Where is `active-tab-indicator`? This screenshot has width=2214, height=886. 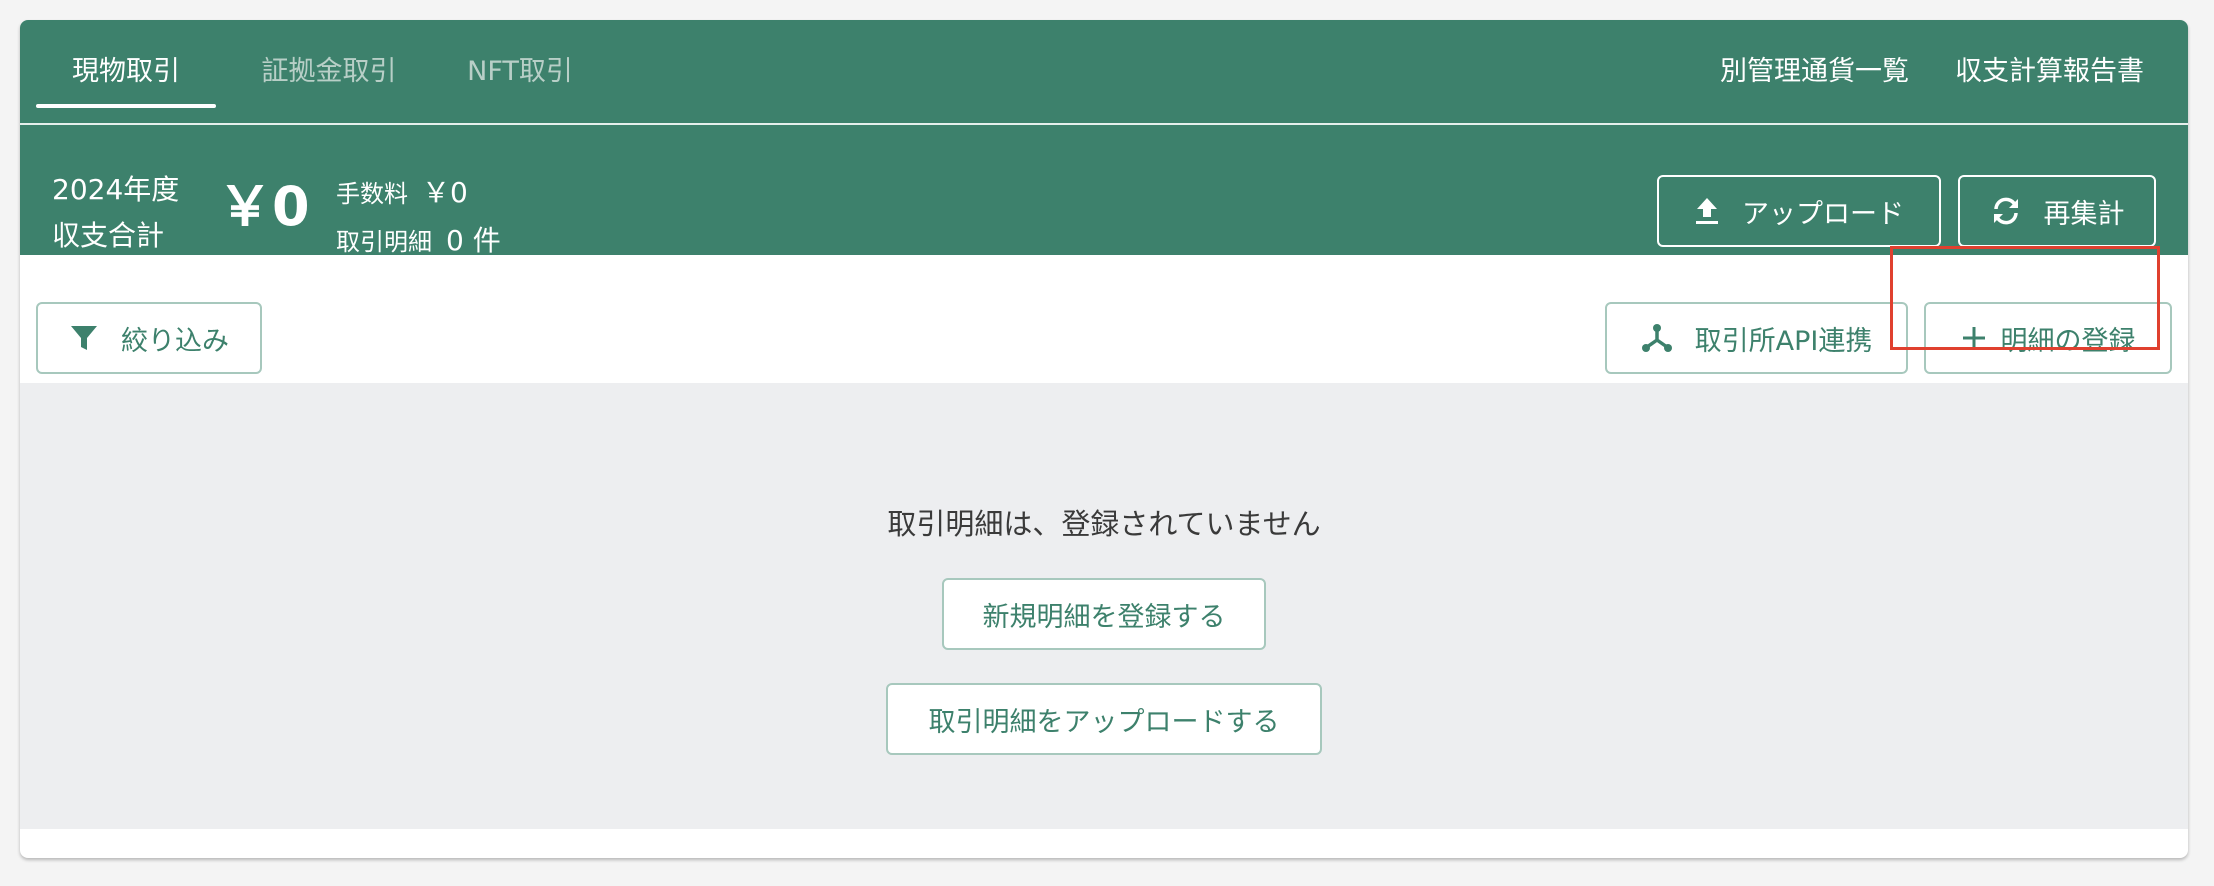
active-tab-indicator is located at coordinates (126, 106).